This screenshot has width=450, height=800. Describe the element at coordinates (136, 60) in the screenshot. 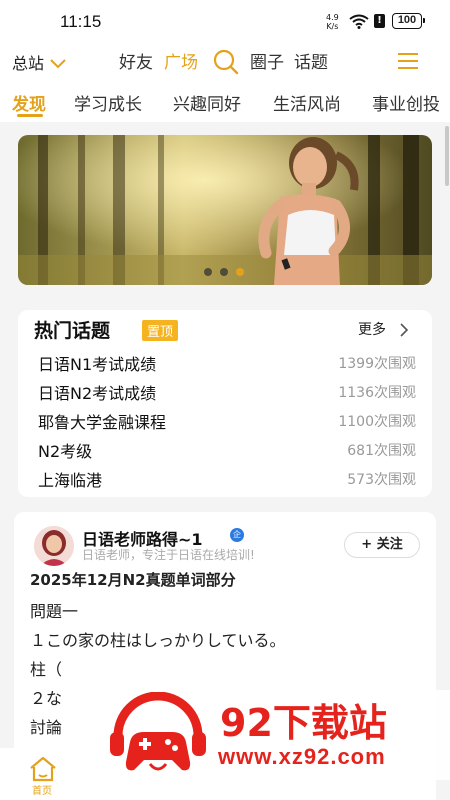

I see `nav-friends: 好友` at that location.